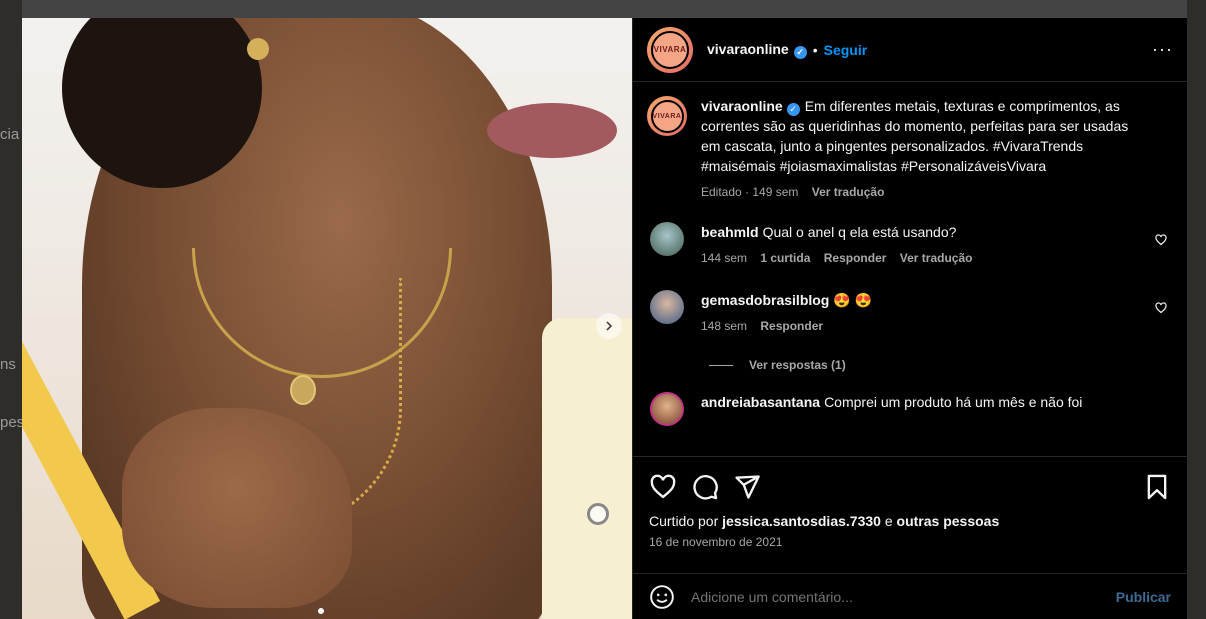 The height and width of the screenshot is (619, 1206). What do you see at coordinates (948, 521) in the screenshot?
I see `liked-by-others: outras pessoas` at bounding box center [948, 521].